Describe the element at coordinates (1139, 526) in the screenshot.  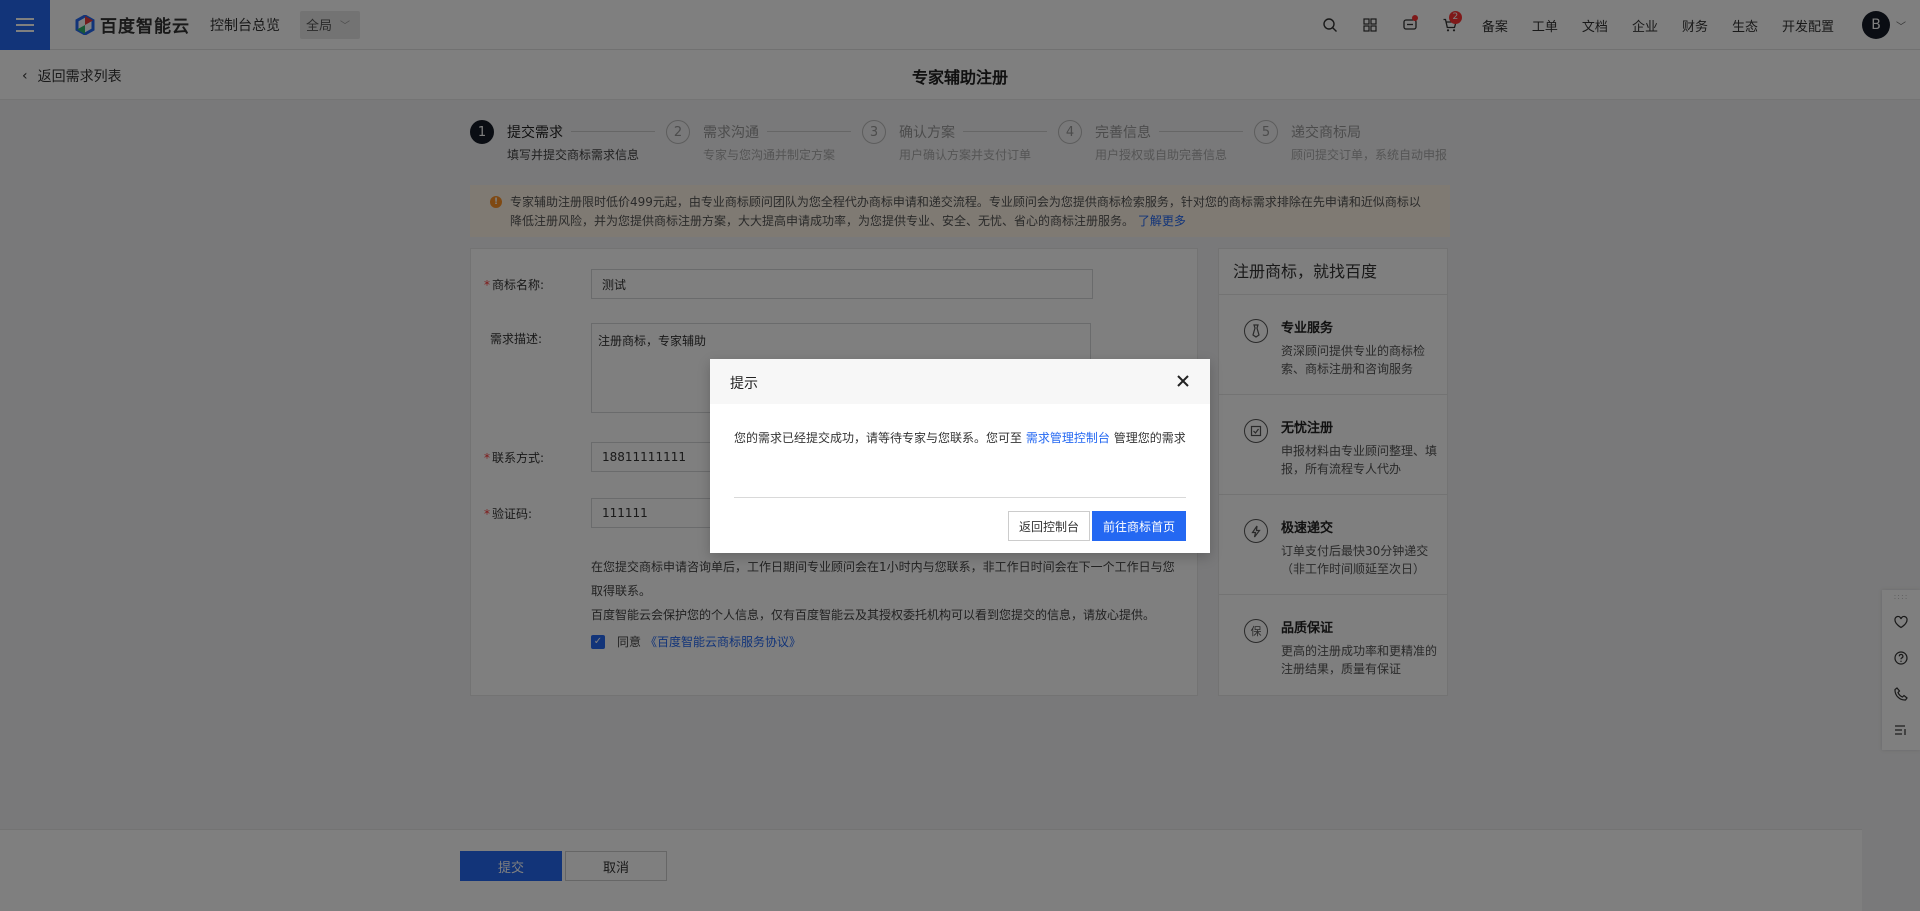
I see `go-trademark-home-button: 前往商标首页` at that location.